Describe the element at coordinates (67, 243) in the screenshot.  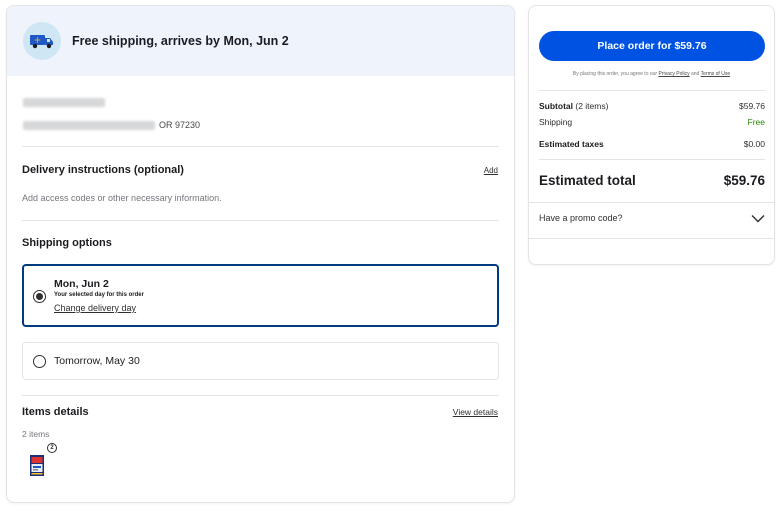
I see `shipping-options-title: Shipping options` at that location.